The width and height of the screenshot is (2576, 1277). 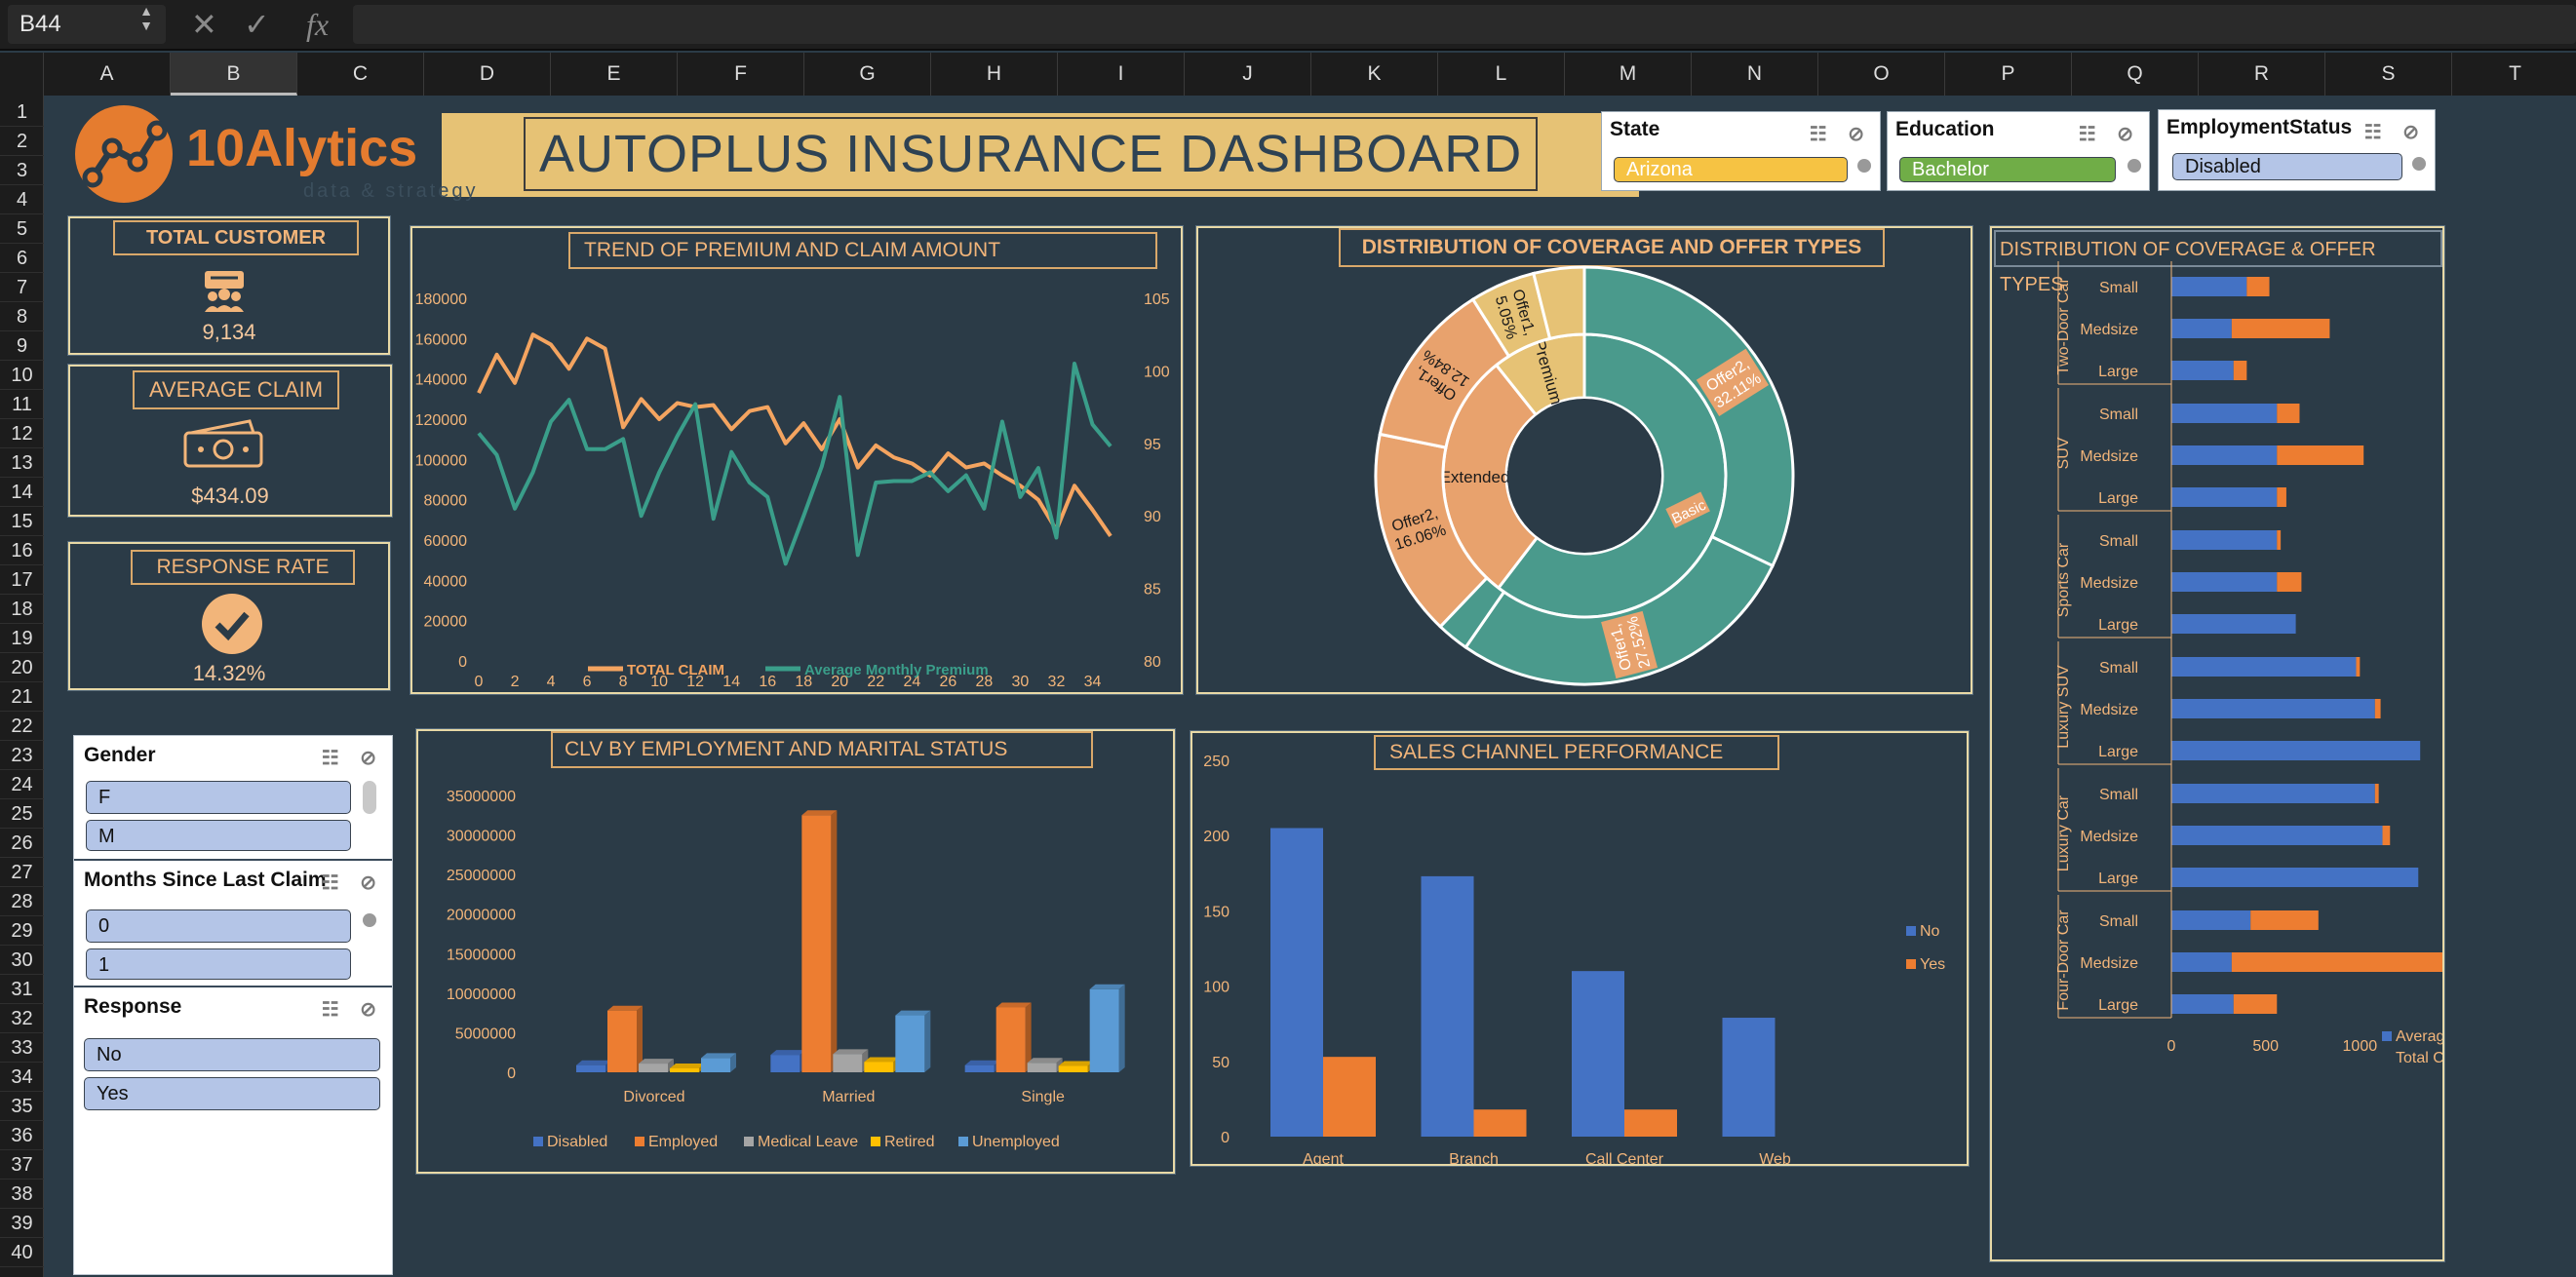 What do you see at coordinates (22, 1165) in the screenshot?
I see `row-header-37: 37` at bounding box center [22, 1165].